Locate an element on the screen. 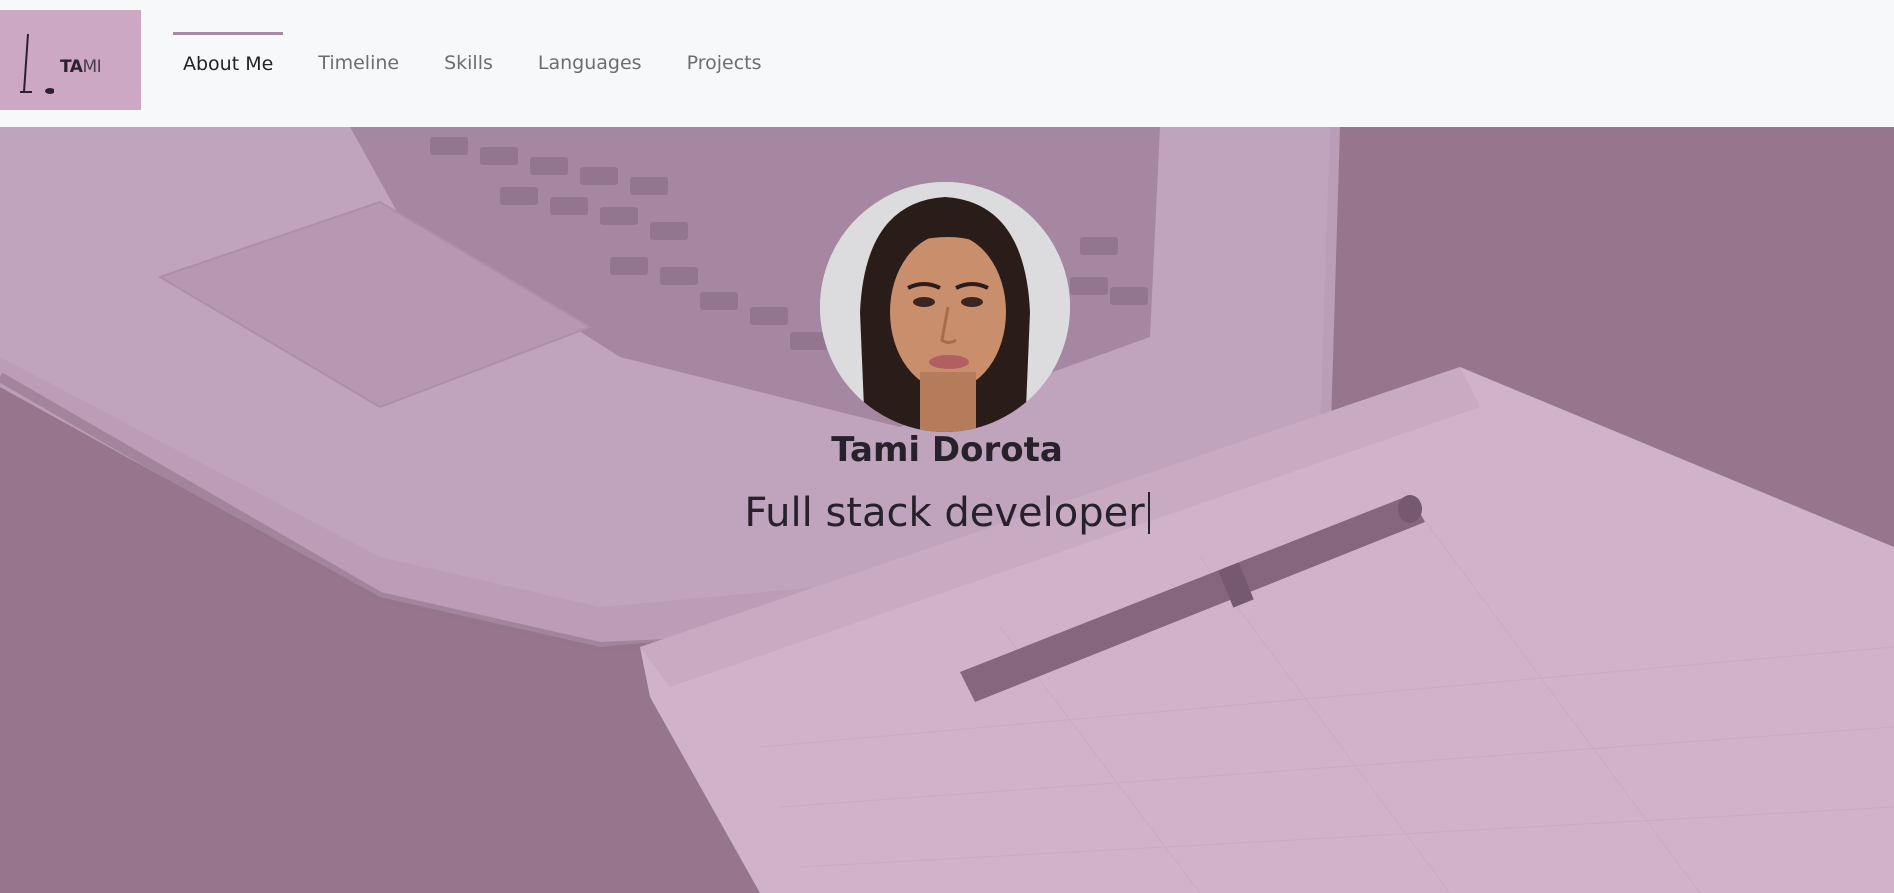 This screenshot has height=893, width=1894. profile-avatar is located at coordinates (945, 307).